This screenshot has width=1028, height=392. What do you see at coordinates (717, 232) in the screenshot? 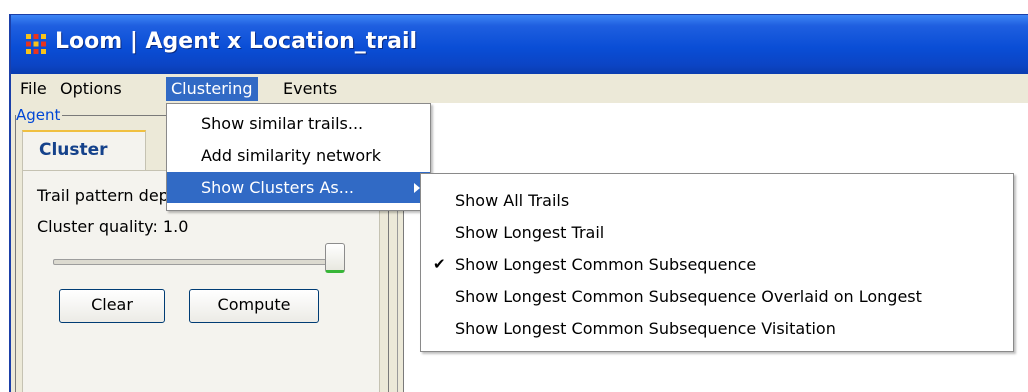
I see `submenu-item-show-longest-trail: Show Longest Trail` at bounding box center [717, 232].